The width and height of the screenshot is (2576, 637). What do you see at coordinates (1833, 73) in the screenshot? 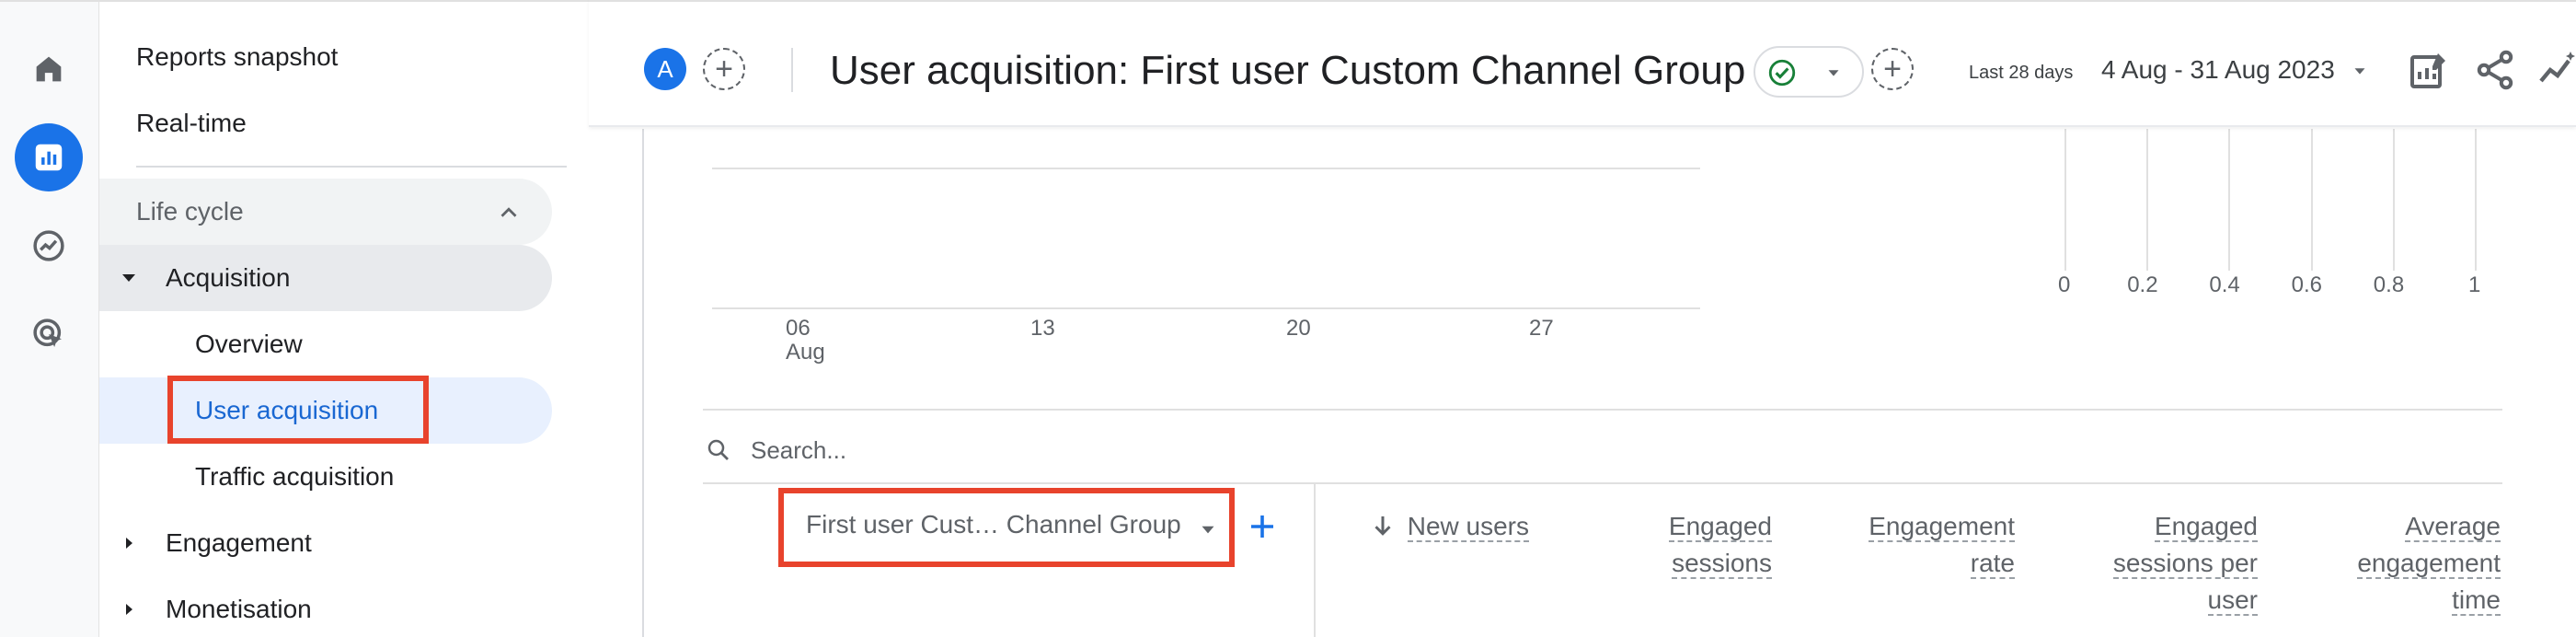
I see `chevron-down-icon` at bounding box center [1833, 73].